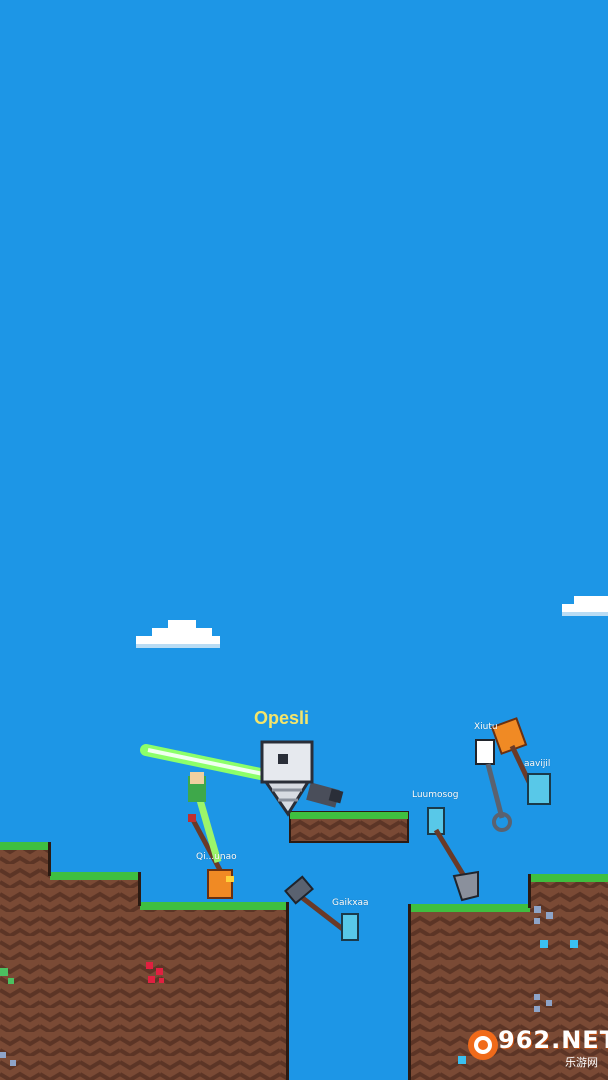 Image resolution: width=608 pixels, height=1080 pixels. Describe the element at coordinates (453, 854) in the screenshot. I see `opponent-shovel-character` at that location.